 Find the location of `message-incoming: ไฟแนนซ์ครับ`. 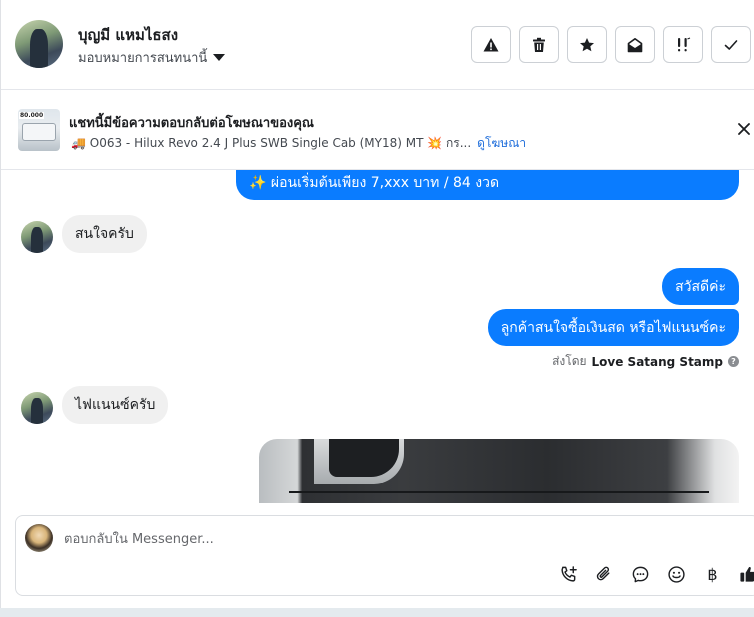

message-incoming: ไฟแนนซ์ครับ is located at coordinates (115, 405).